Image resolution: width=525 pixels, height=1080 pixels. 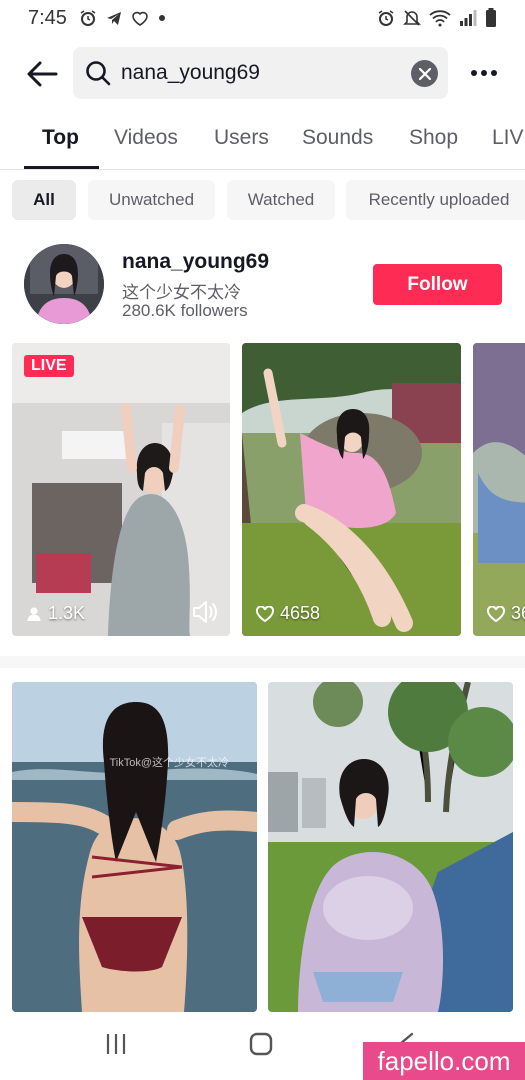 I want to click on live-badge: LIVE, so click(x=49, y=366).